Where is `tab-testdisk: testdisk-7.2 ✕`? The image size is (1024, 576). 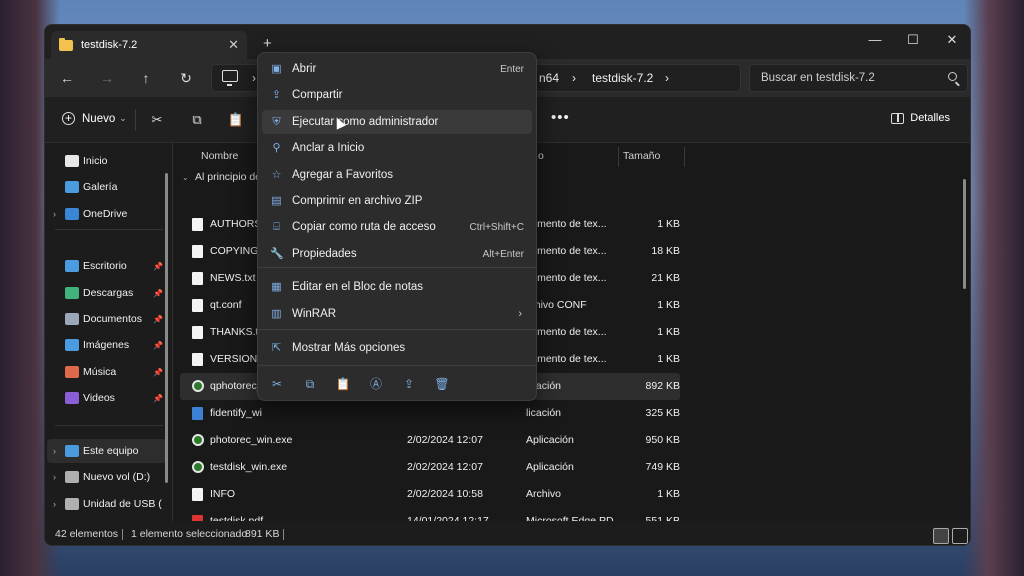 tab-testdisk: testdisk-7.2 ✕ is located at coordinates (149, 45).